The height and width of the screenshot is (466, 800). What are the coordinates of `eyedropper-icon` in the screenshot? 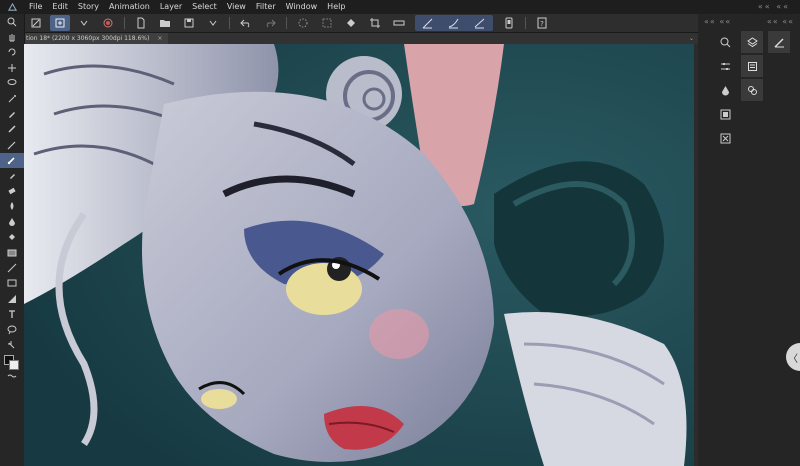 It's located at (12, 113).